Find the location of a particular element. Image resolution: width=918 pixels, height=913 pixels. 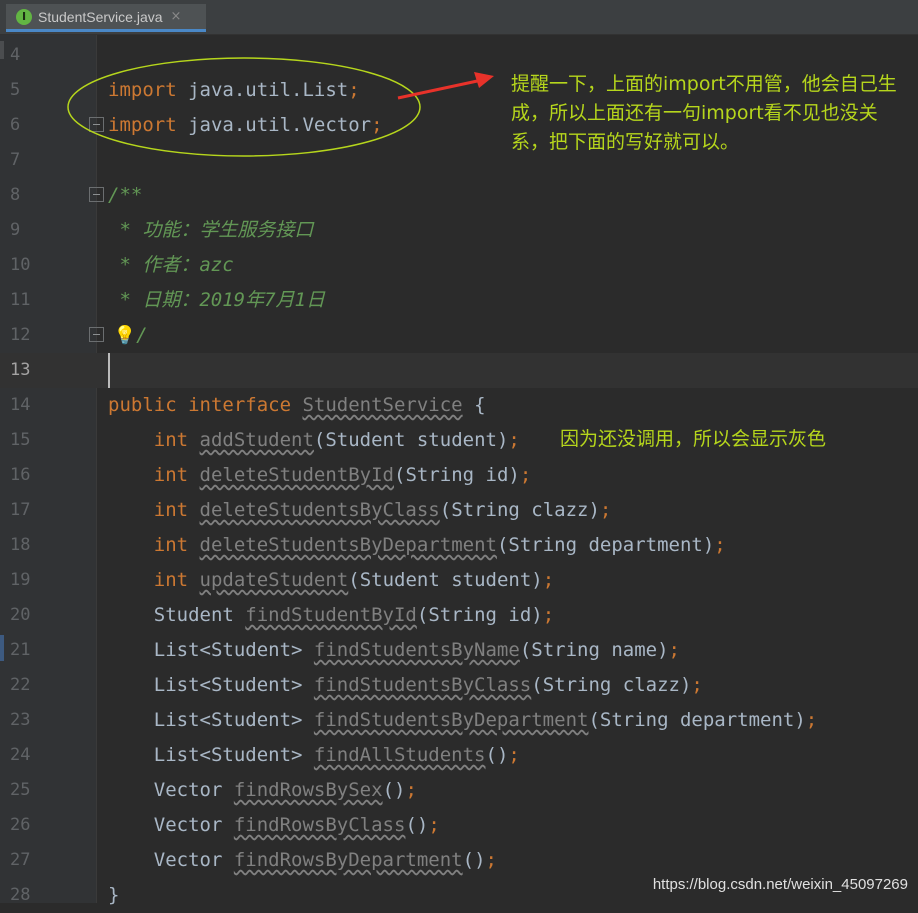

annotation-overlay is located at coordinates (280, 107).